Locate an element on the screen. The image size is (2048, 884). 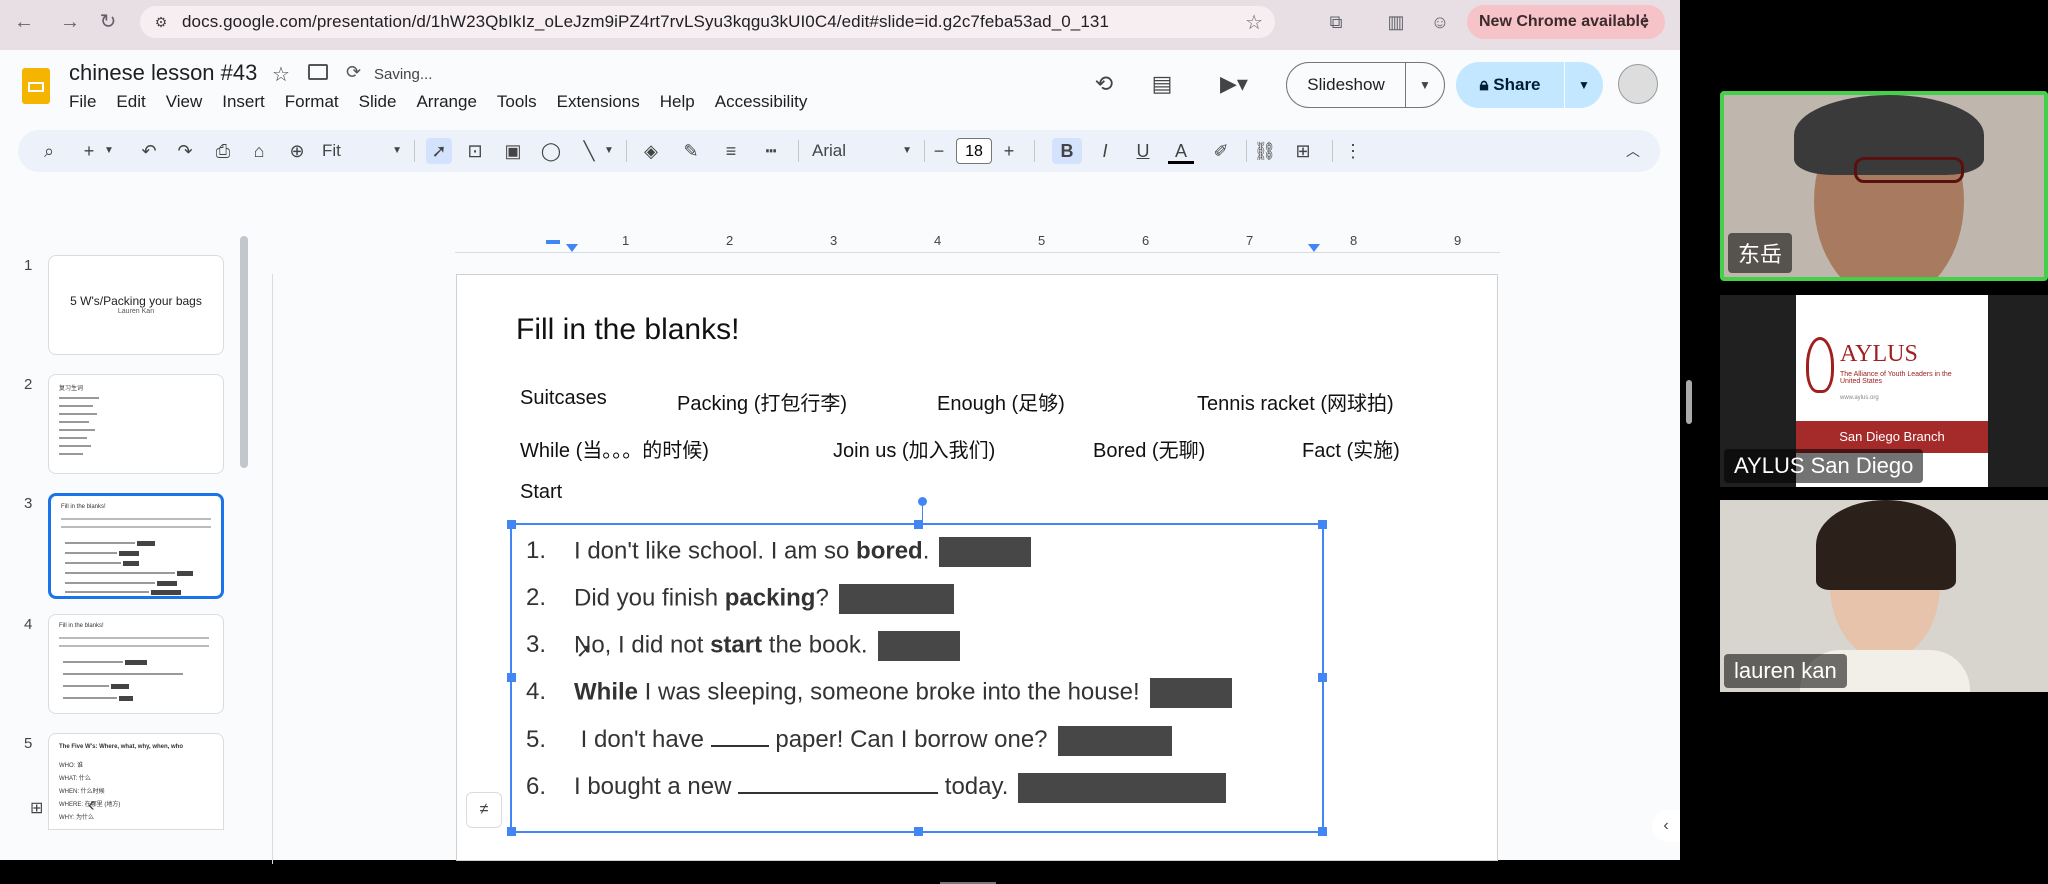
menu-file: File is located at coordinates (87, 102).